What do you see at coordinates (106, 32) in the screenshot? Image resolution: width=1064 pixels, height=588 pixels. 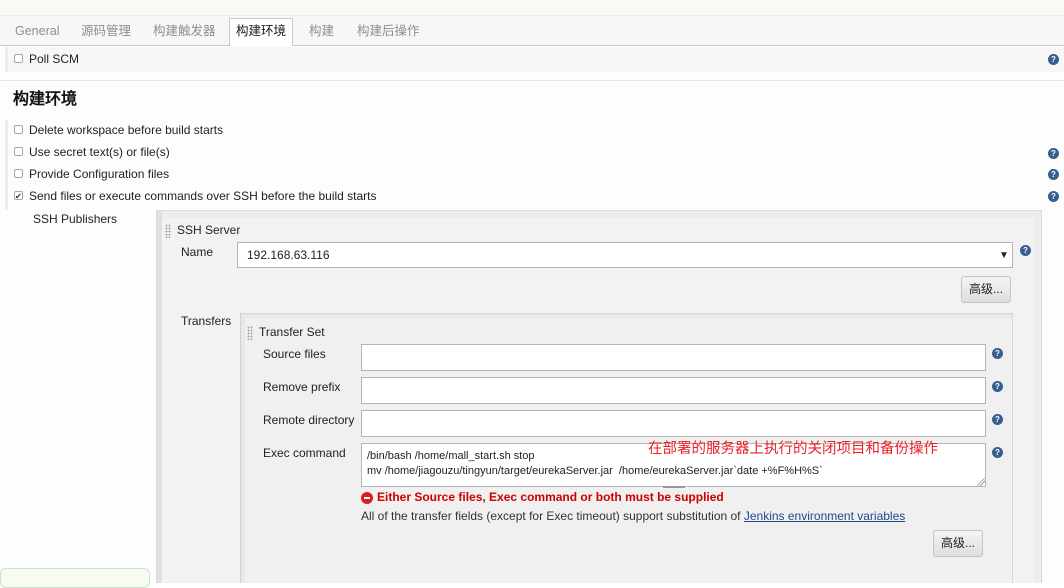 I see `tab-source-management: 源码管理` at bounding box center [106, 32].